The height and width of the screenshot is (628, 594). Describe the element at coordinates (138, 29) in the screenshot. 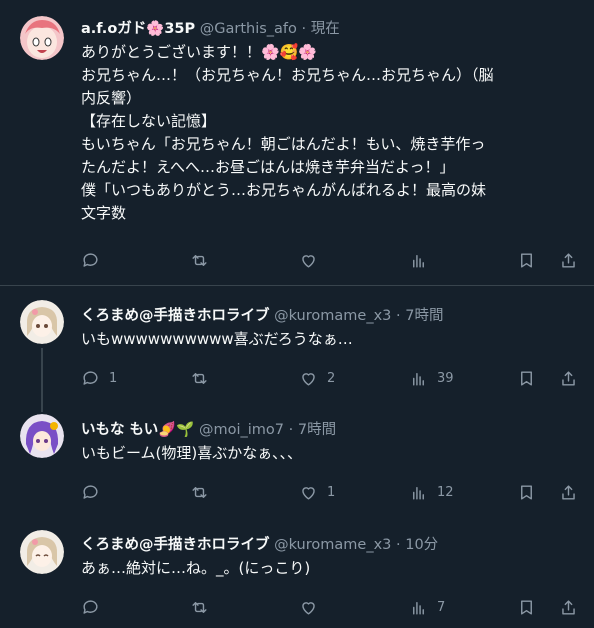

I see `display-name: a.f.oガド🌸35P` at that location.